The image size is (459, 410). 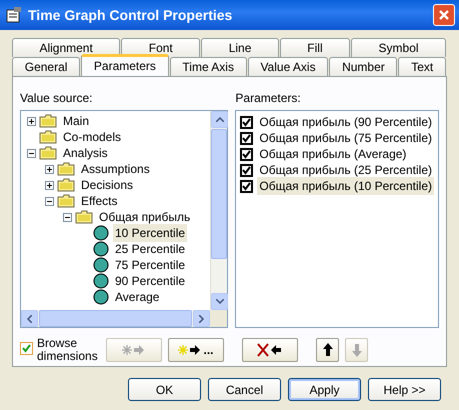 I want to click on caret-right-icon, so click(x=201, y=318).